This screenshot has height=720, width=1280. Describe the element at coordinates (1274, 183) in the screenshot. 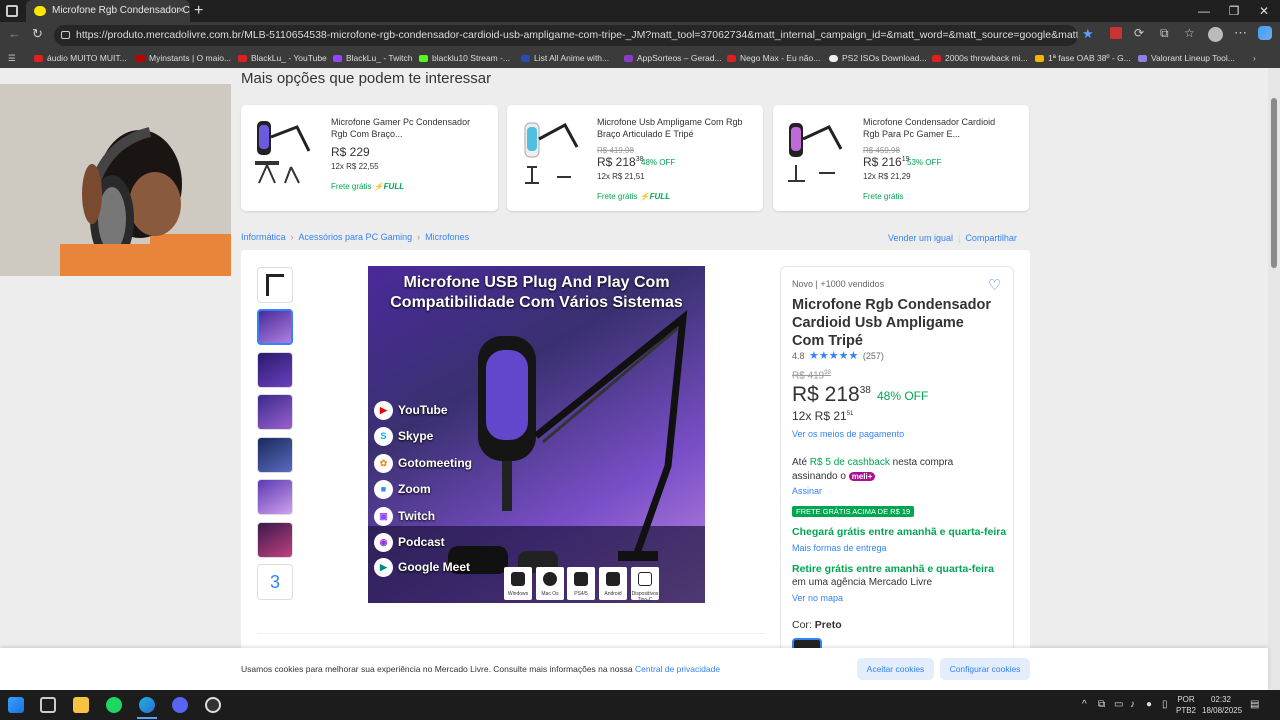

I see `scrollbar-thumb` at that location.